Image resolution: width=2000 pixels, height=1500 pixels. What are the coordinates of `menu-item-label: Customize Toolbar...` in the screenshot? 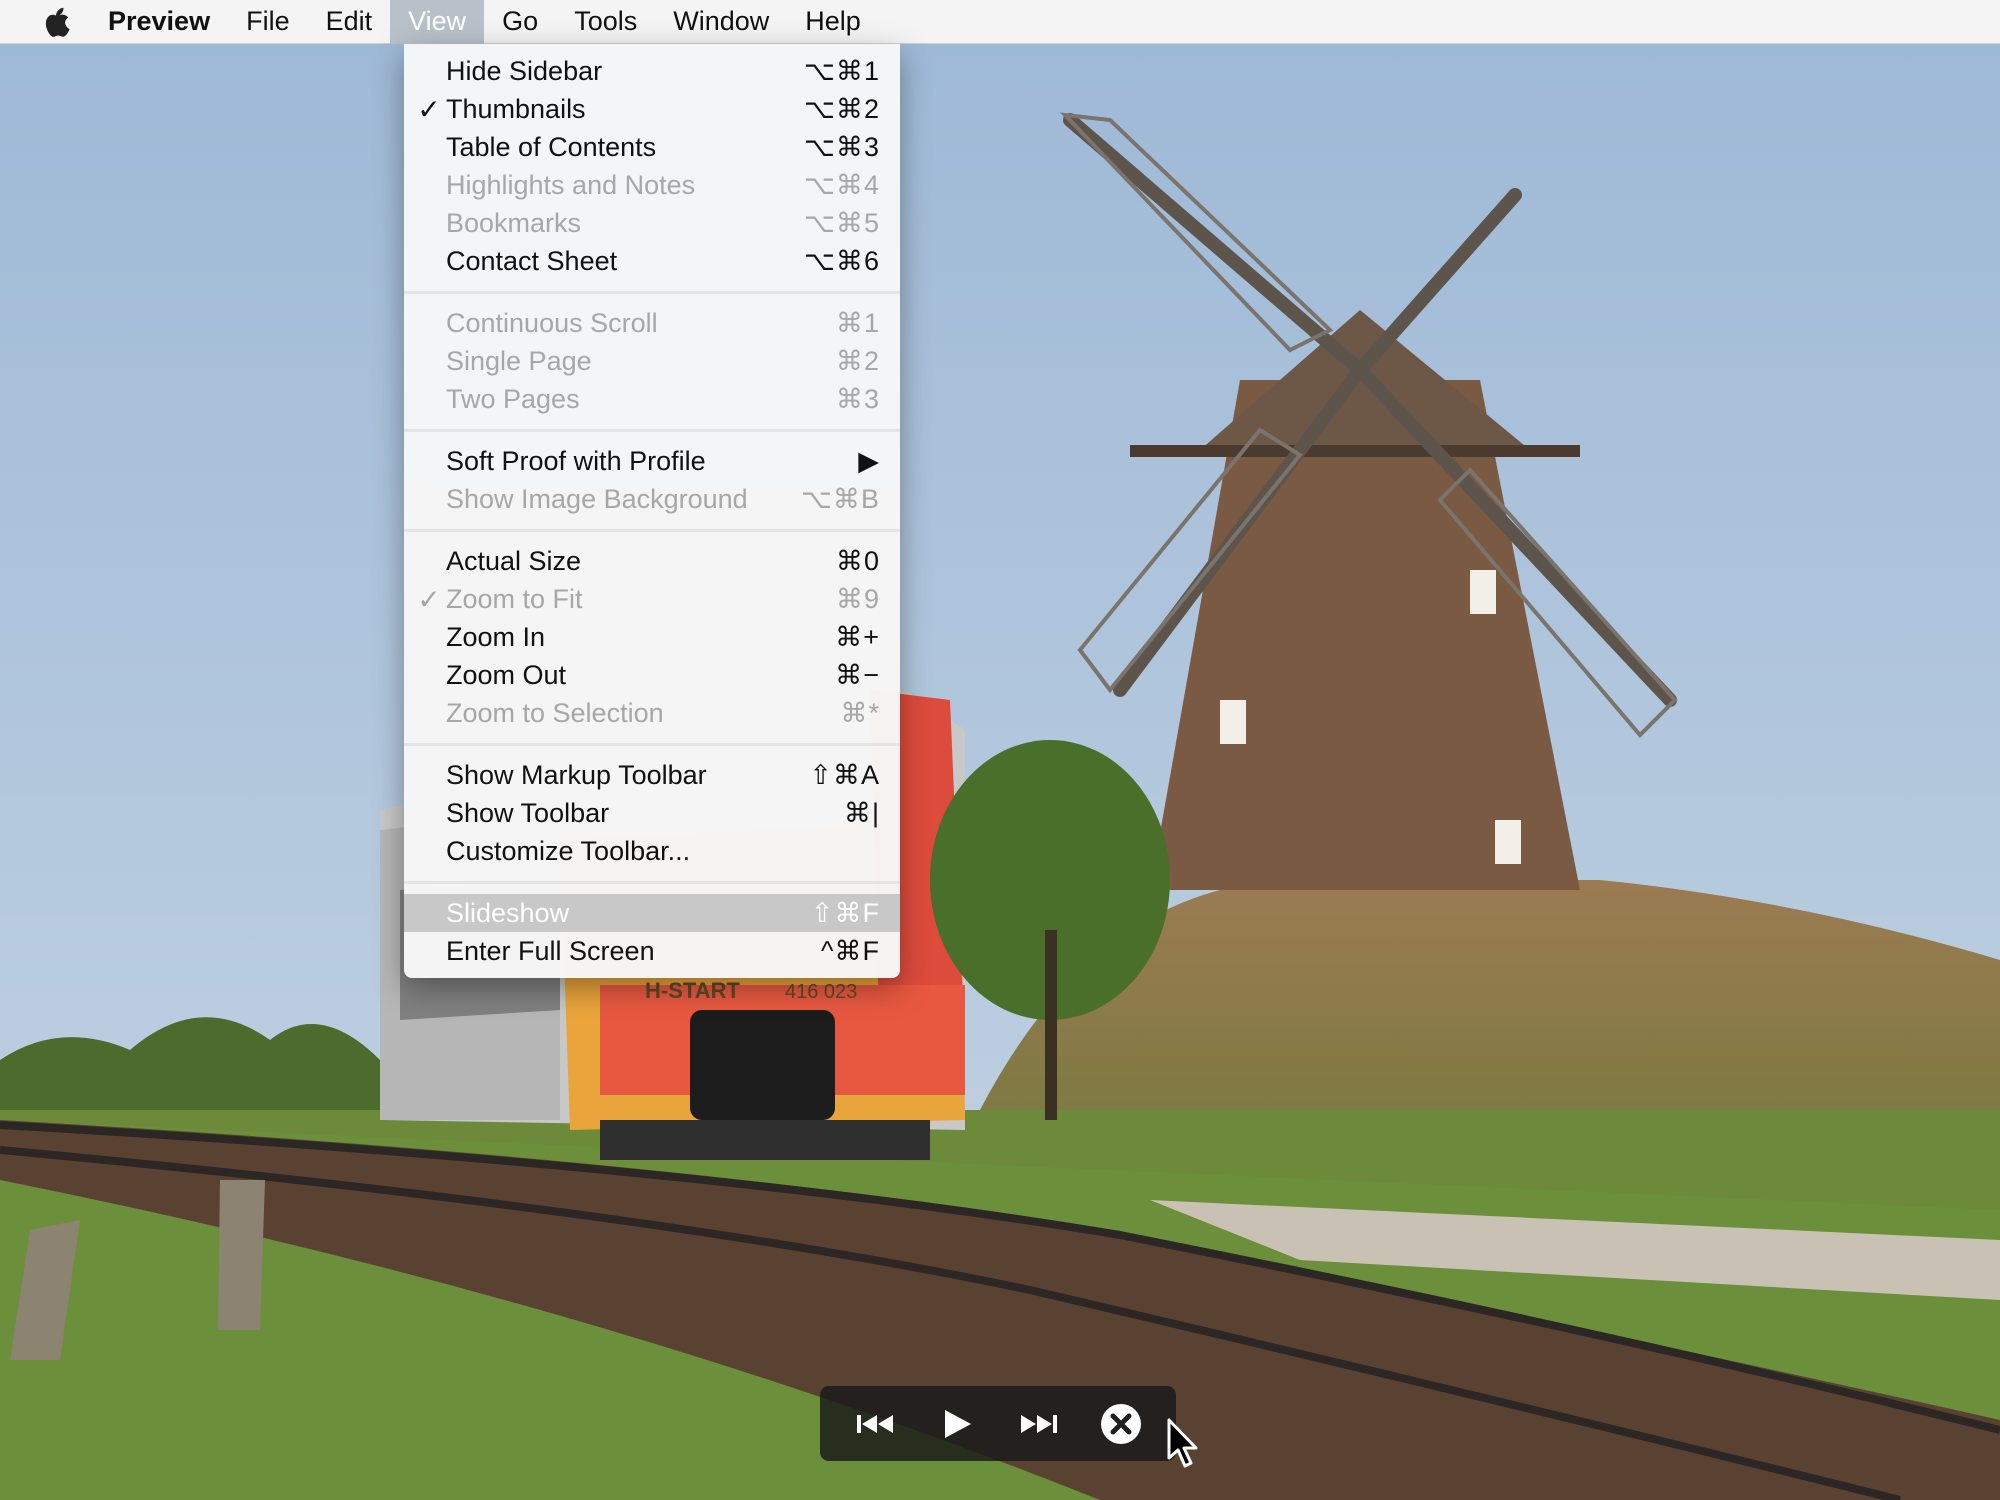 It's located at (568, 850).